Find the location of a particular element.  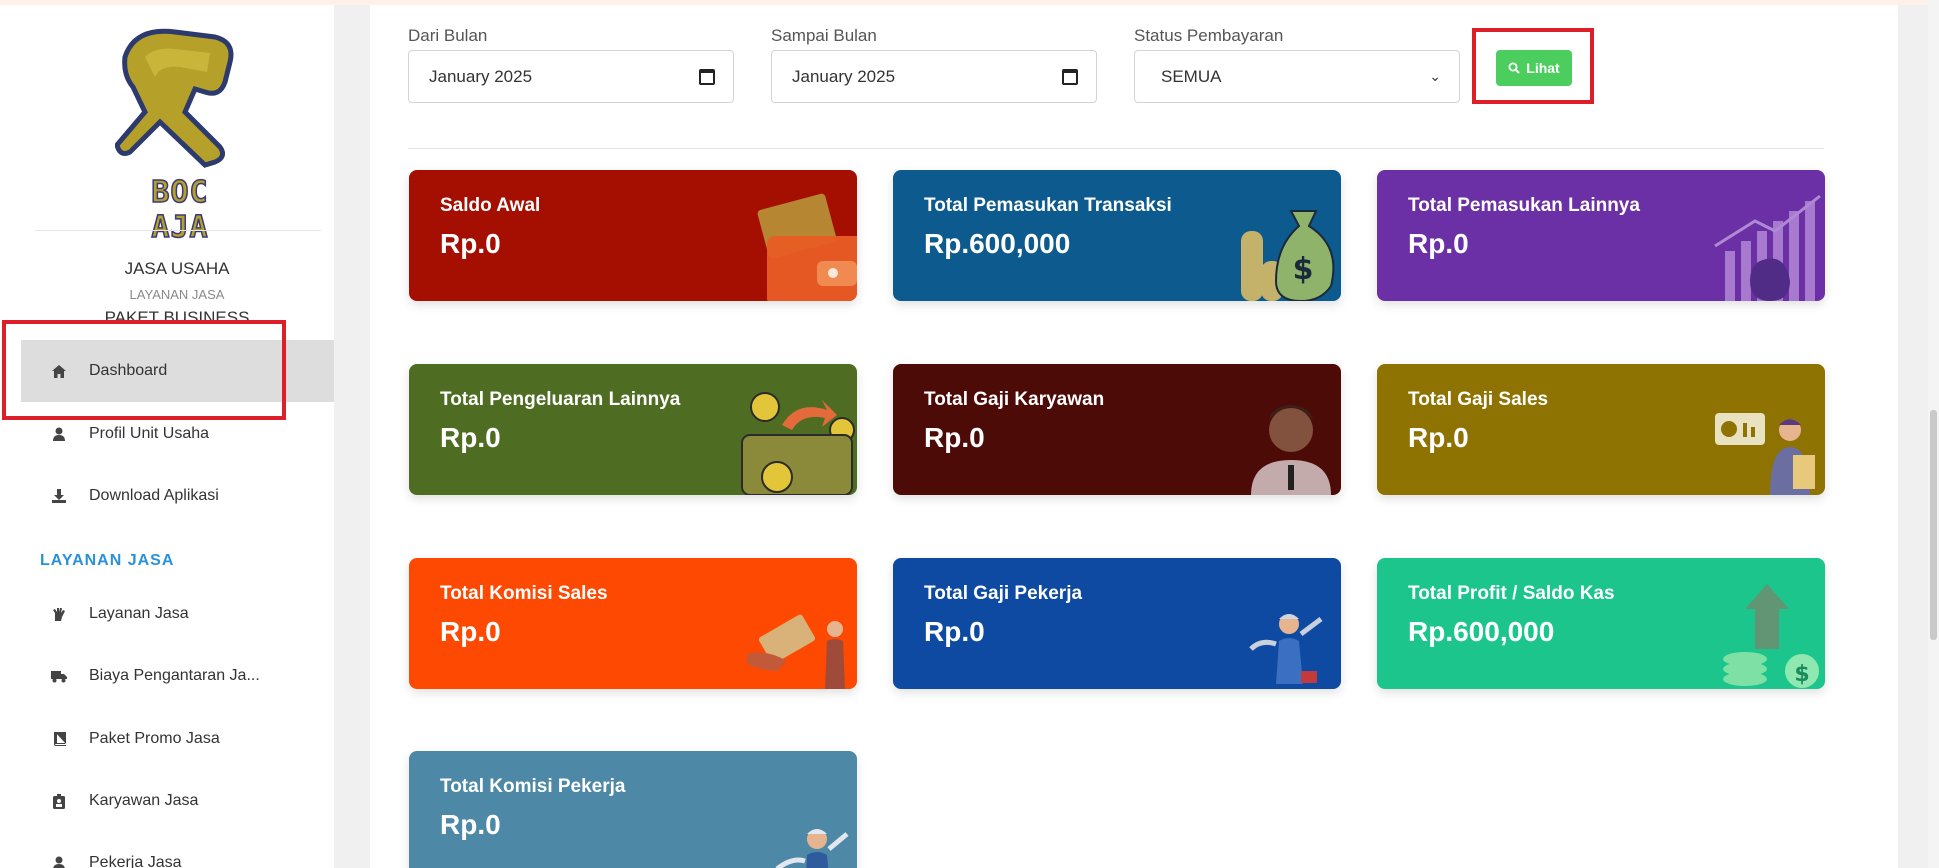

card-title: Total Profit / Saldo Kas is located at coordinates (1511, 593).